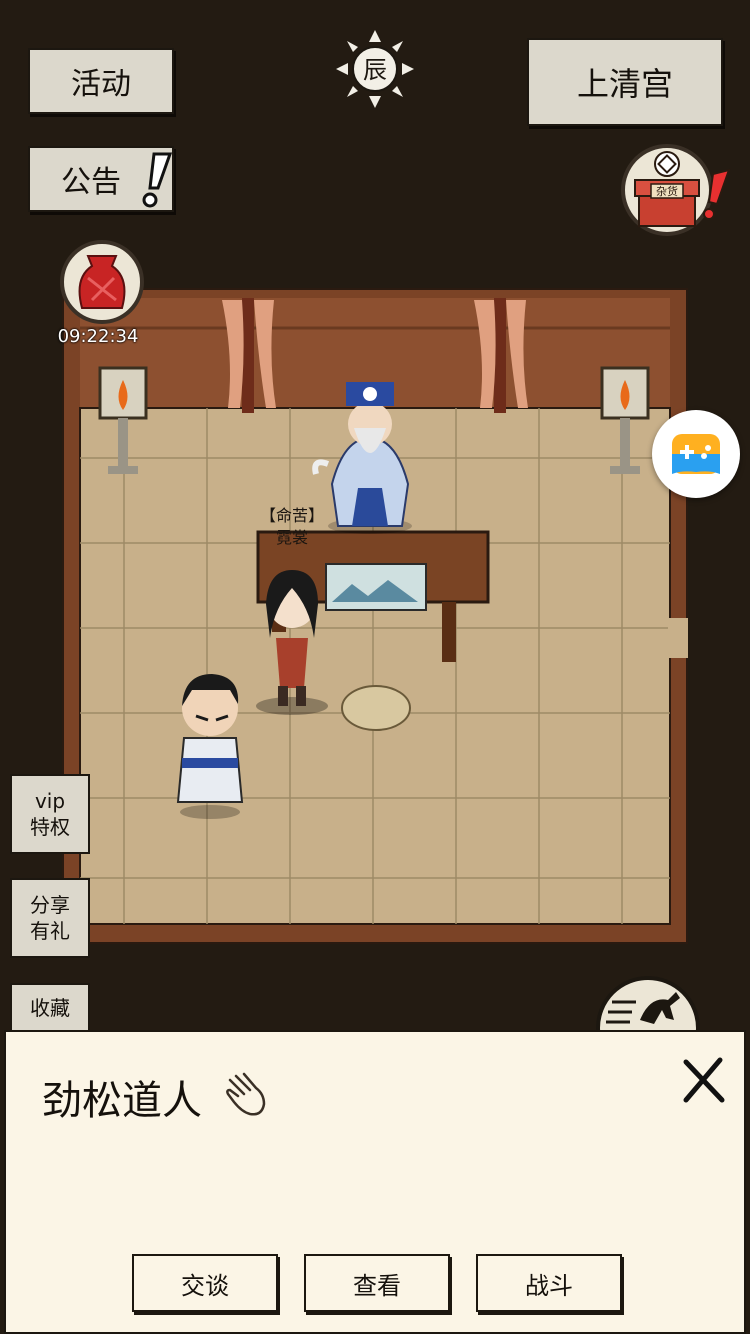 The width and height of the screenshot is (750, 1334). I want to click on time-char: 辰, so click(375, 70).